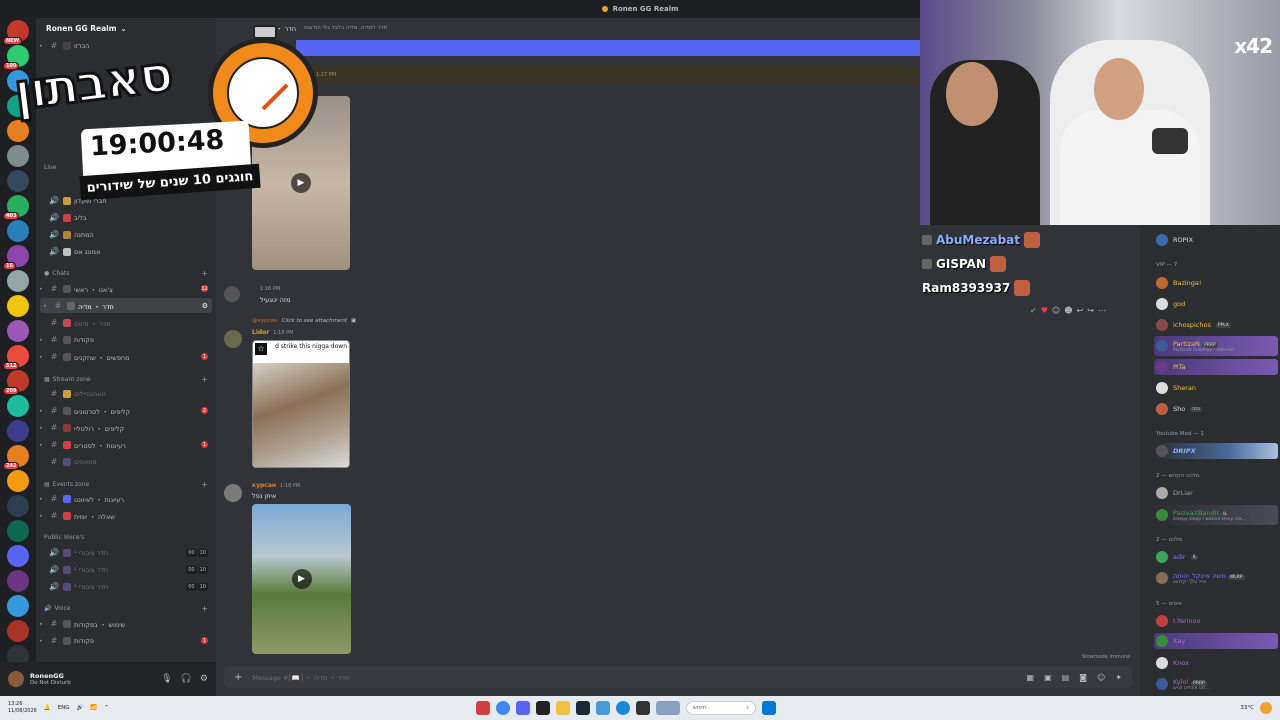  I want to click on voice-channel-item: 🔊 חדר ציבורי ³ 00 10, so click(126, 586).